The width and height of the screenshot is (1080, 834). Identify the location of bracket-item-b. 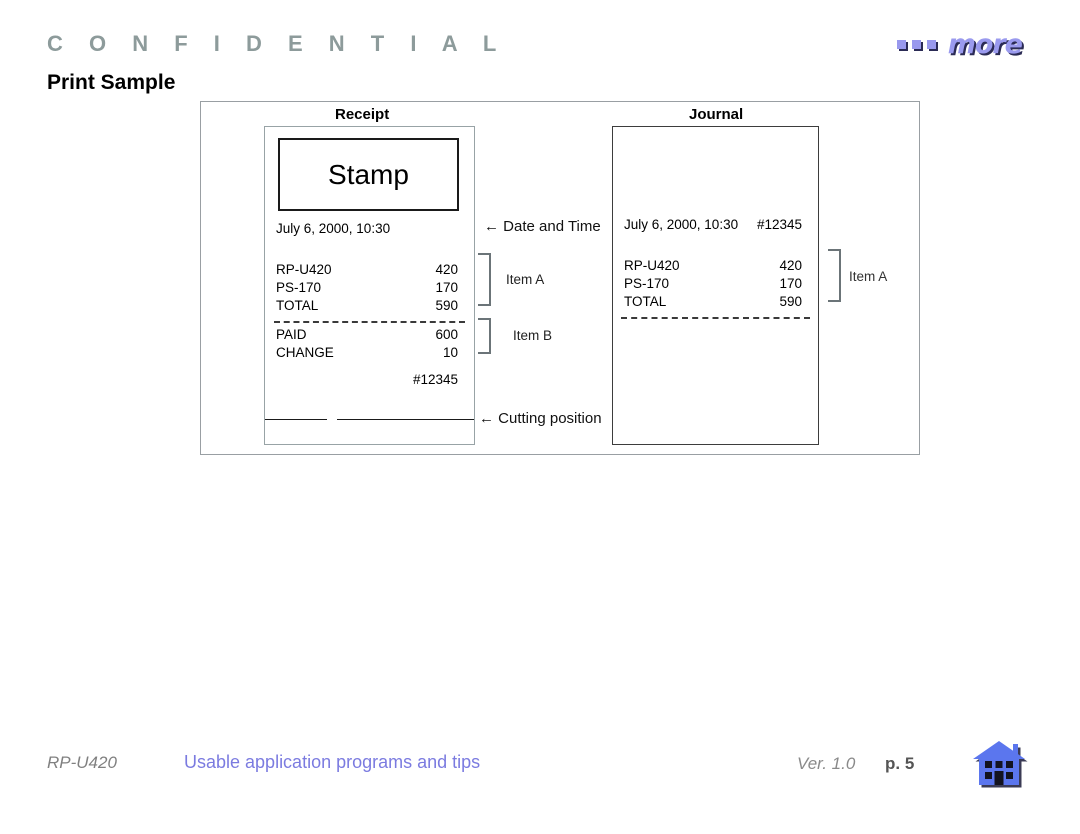
(484, 336).